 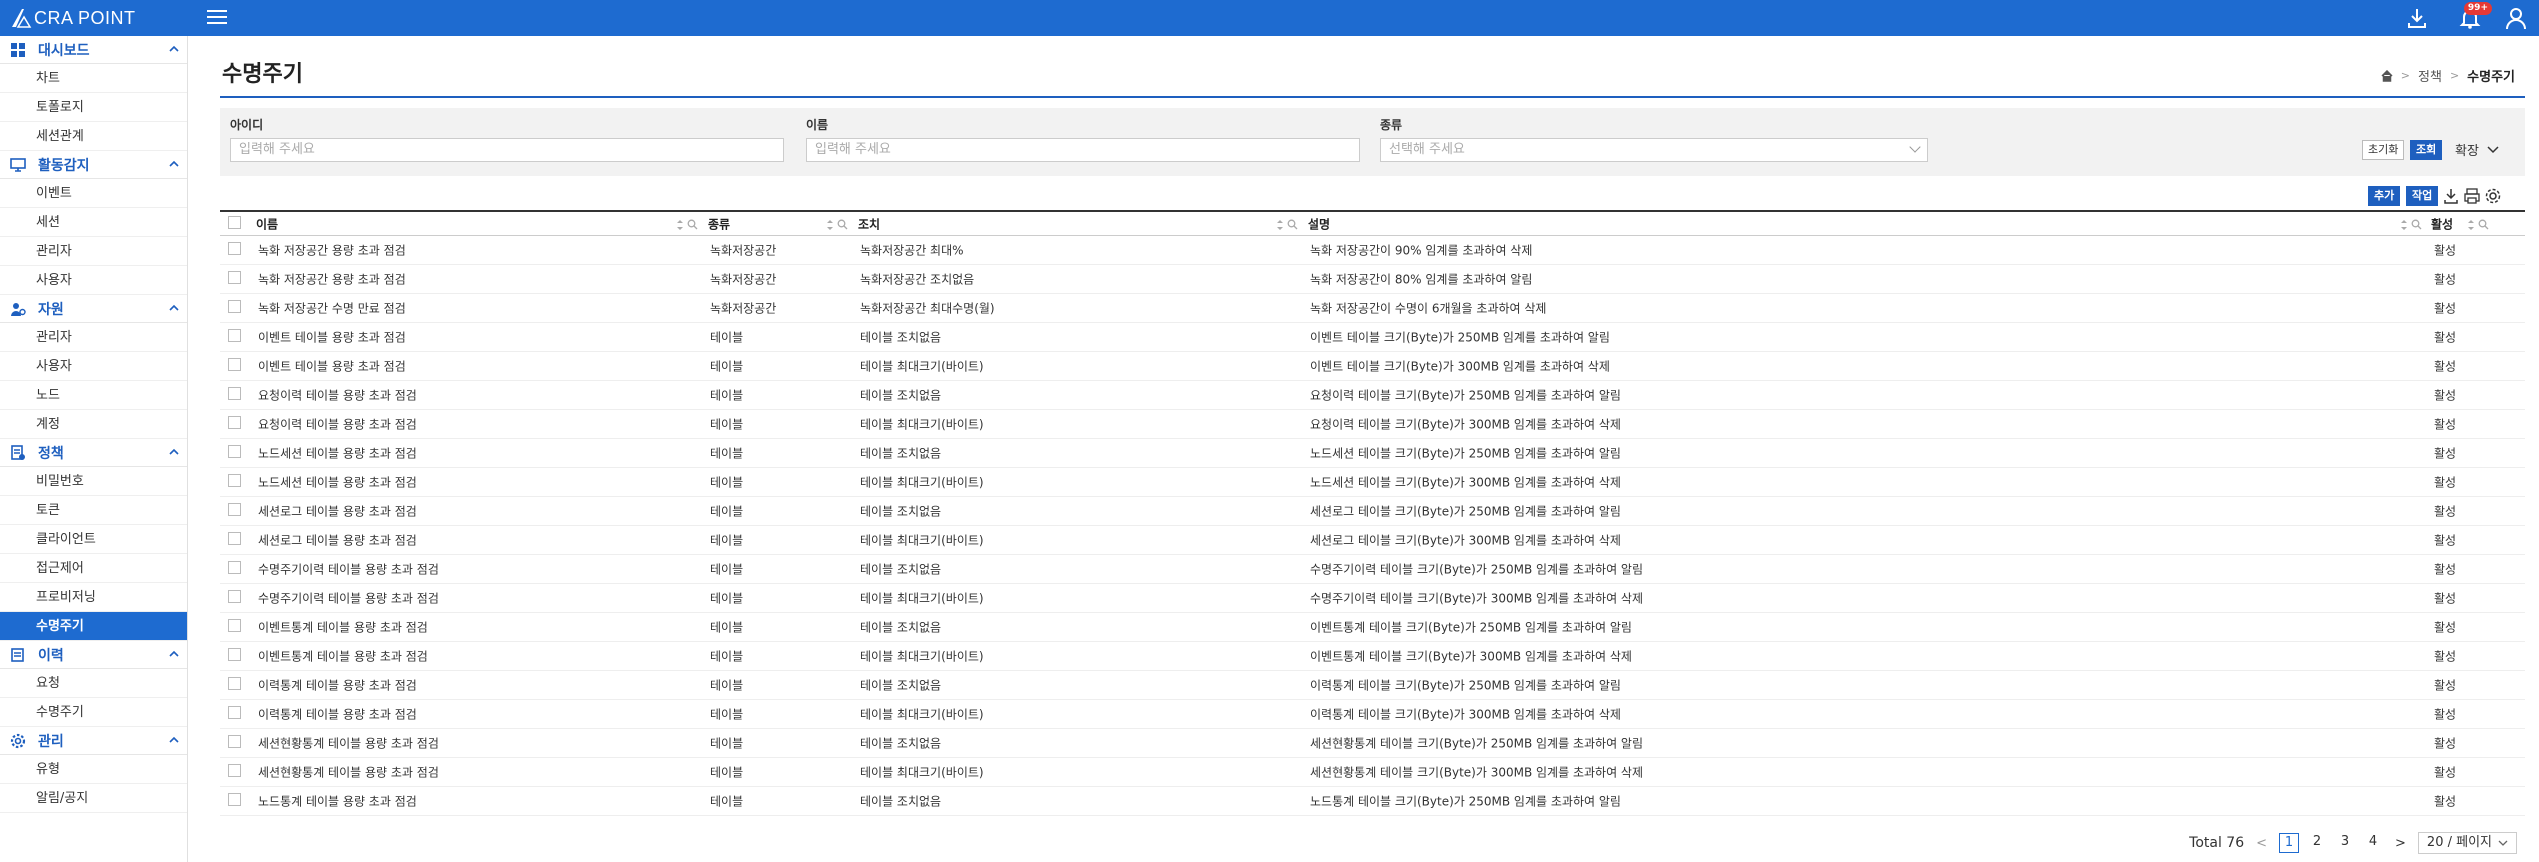 What do you see at coordinates (93, 453) in the screenshot?
I see `sidebar-group-3: 정책` at bounding box center [93, 453].